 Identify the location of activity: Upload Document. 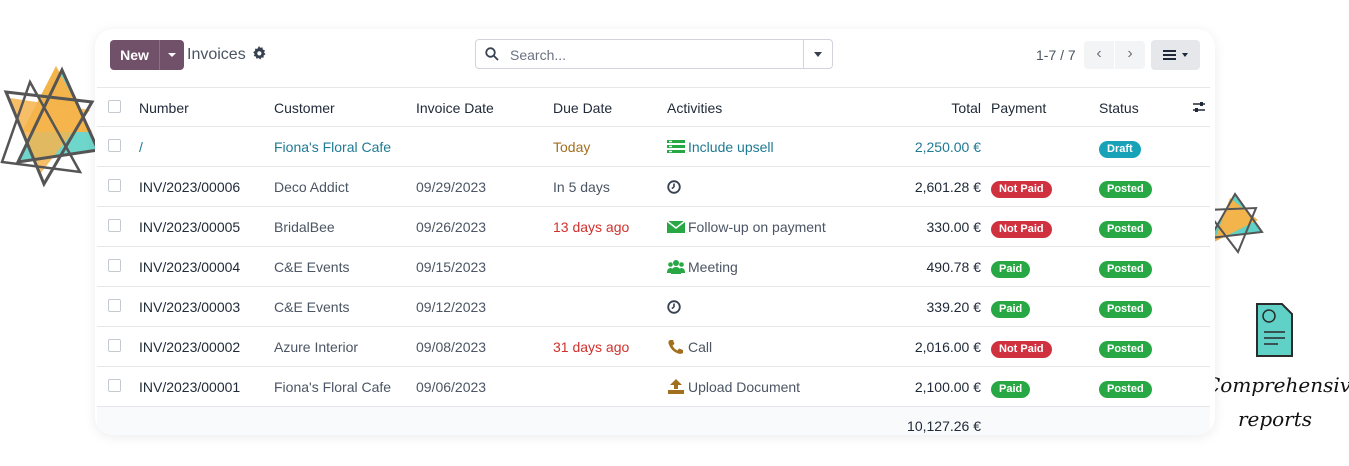
(733, 387).